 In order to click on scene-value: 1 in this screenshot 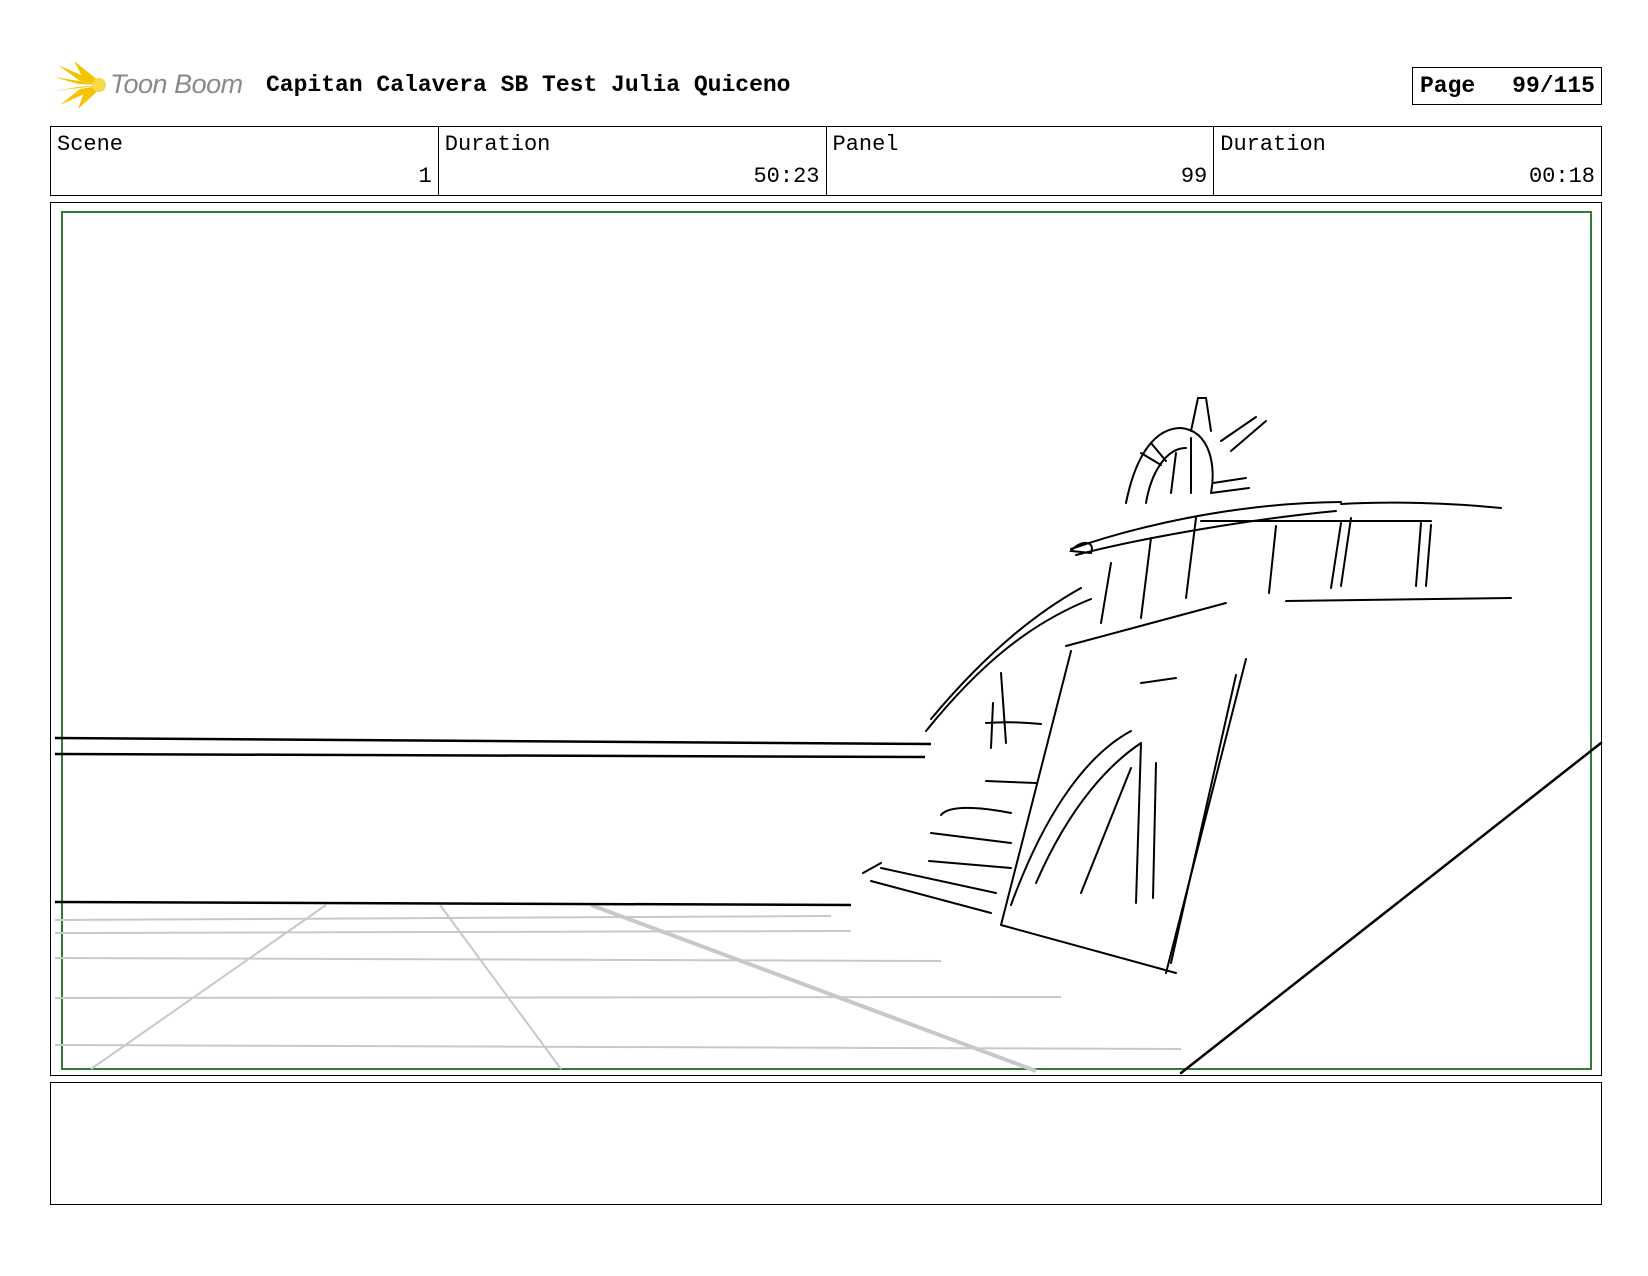, I will do `click(425, 176)`.